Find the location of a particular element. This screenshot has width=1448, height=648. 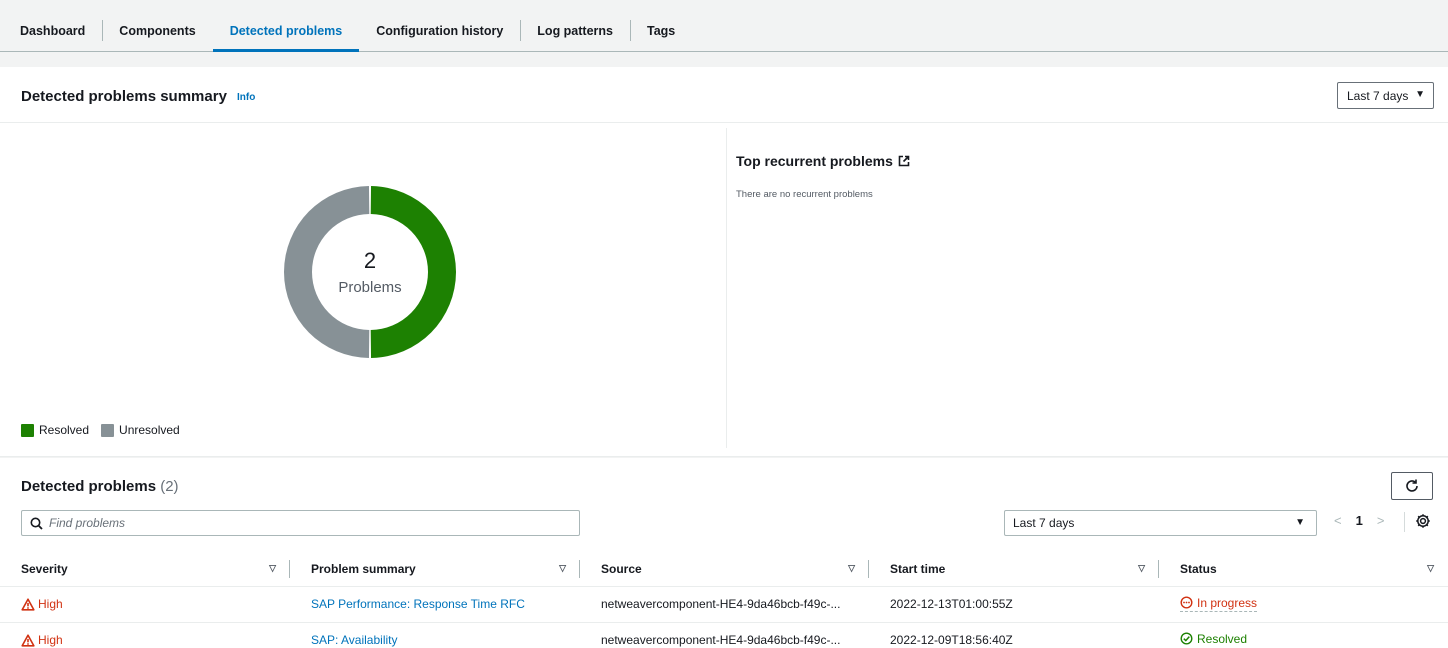

tab-configuration-history: Configuration history is located at coordinates (439, 30).